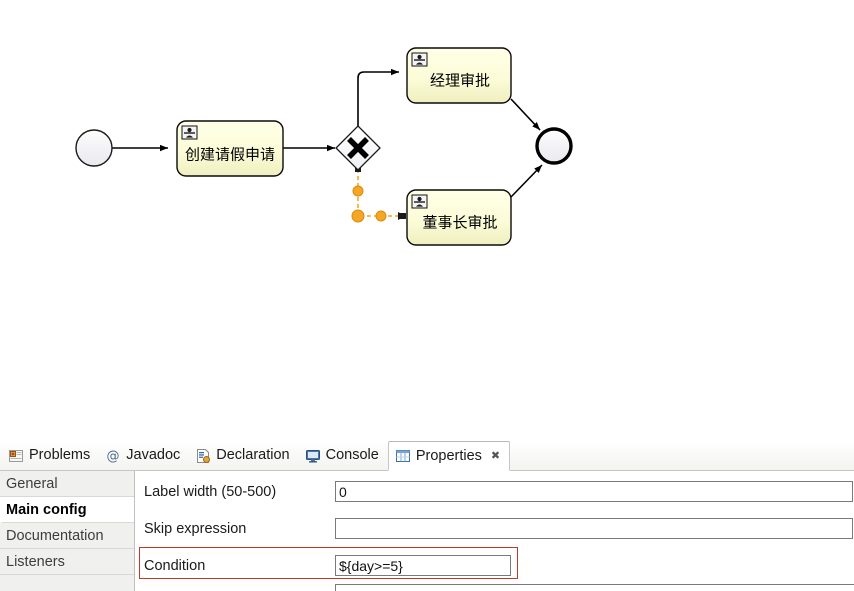  I want to click on task-label: 董事长审批, so click(459, 223).